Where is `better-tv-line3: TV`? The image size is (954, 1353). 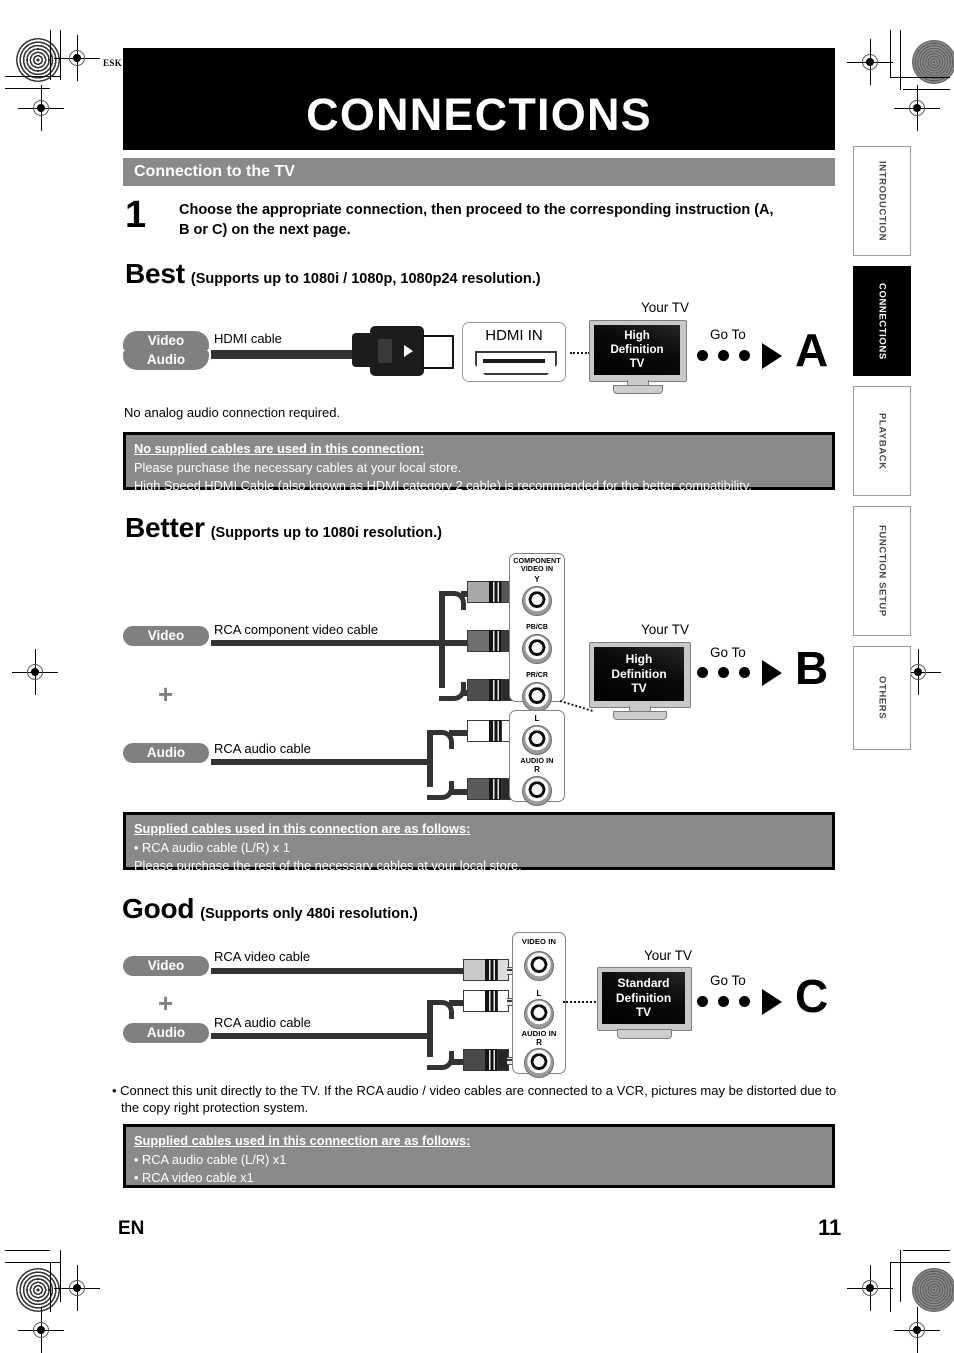
better-tv-line3: TV is located at coordinates (639, 688).